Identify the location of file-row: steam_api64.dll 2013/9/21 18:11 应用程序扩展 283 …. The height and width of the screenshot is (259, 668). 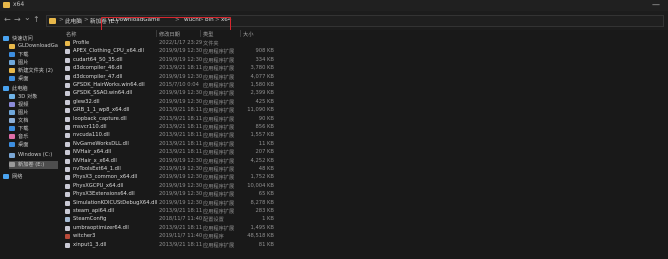
(168, 211).